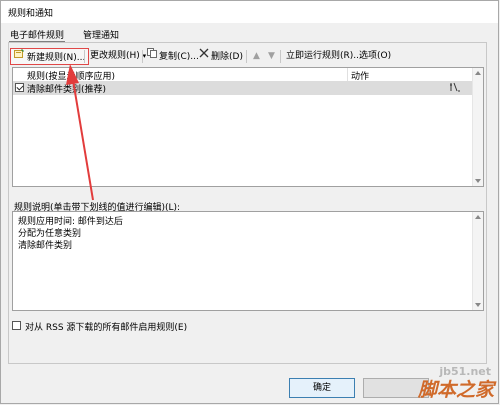  I want to click on tab-manage-alerts: 管理通知, so click(101, 34).